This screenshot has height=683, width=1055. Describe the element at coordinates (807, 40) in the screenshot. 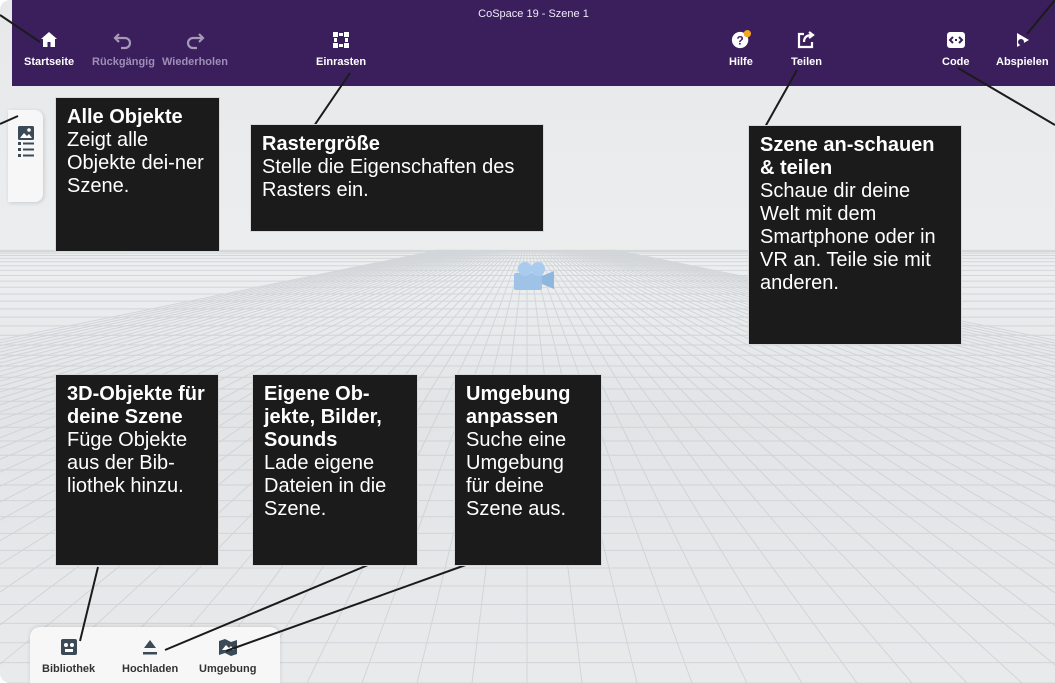

I see `share-icon` at that location.